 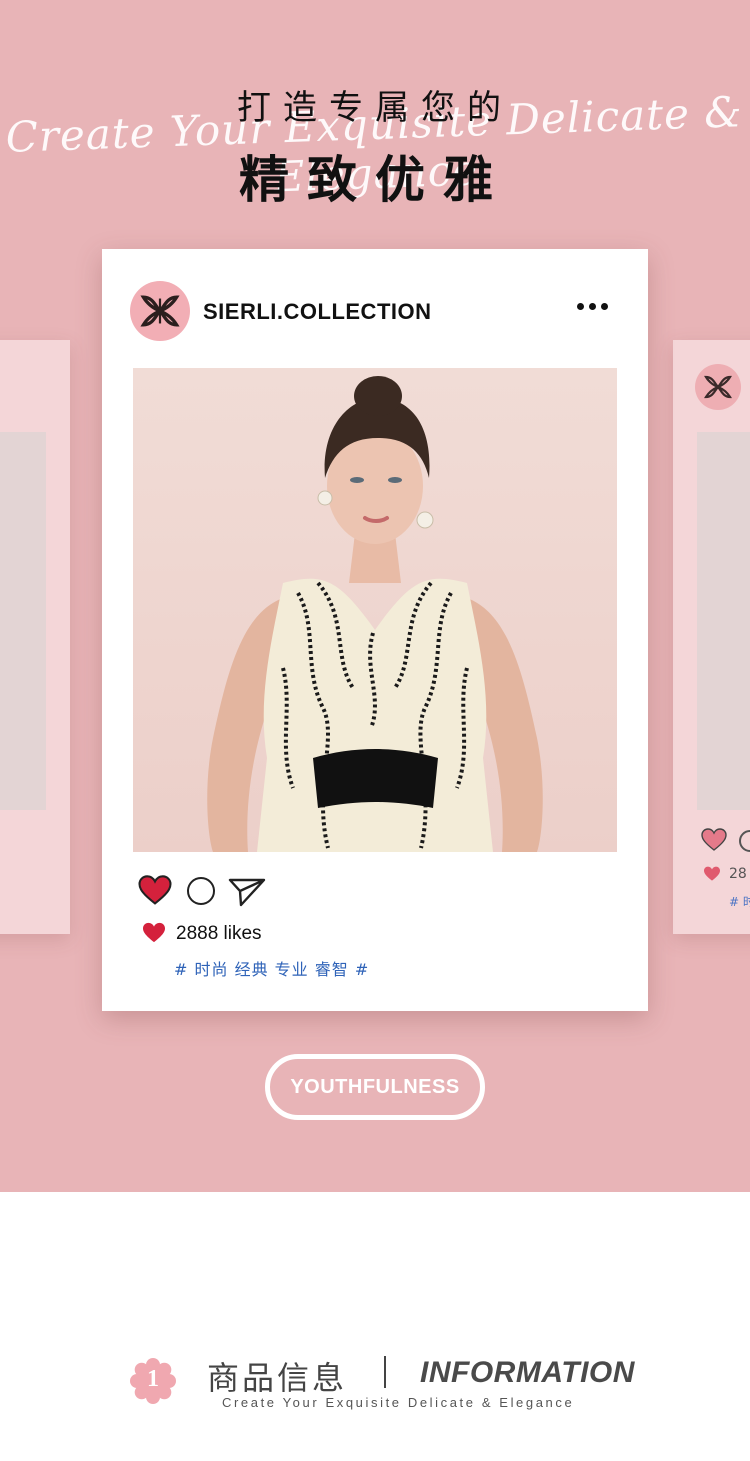 I want to click on send-icon, so click(x=247, y=894).